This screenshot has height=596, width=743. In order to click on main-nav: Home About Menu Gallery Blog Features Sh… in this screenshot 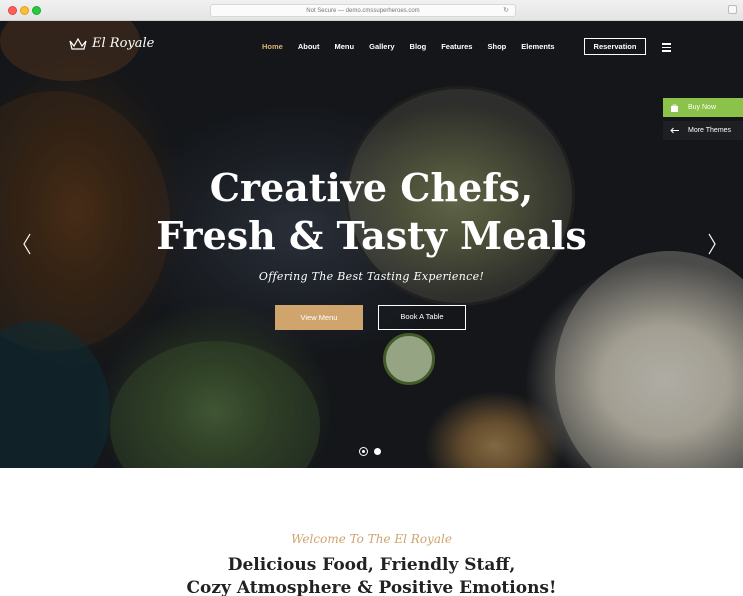, I will do `click(416, 46)`.